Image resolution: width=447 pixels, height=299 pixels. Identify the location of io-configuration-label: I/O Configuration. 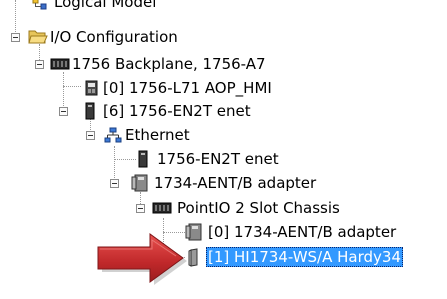
(114, 37).